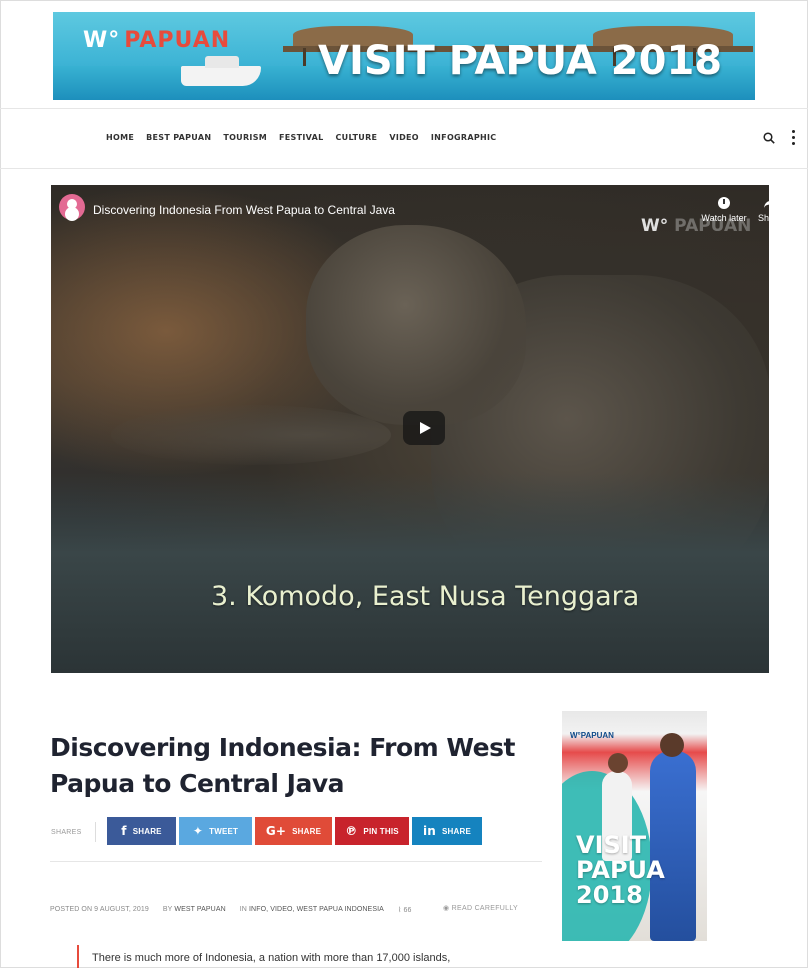  I want to click on logo-mark-icon: W°, so click(102, 40).